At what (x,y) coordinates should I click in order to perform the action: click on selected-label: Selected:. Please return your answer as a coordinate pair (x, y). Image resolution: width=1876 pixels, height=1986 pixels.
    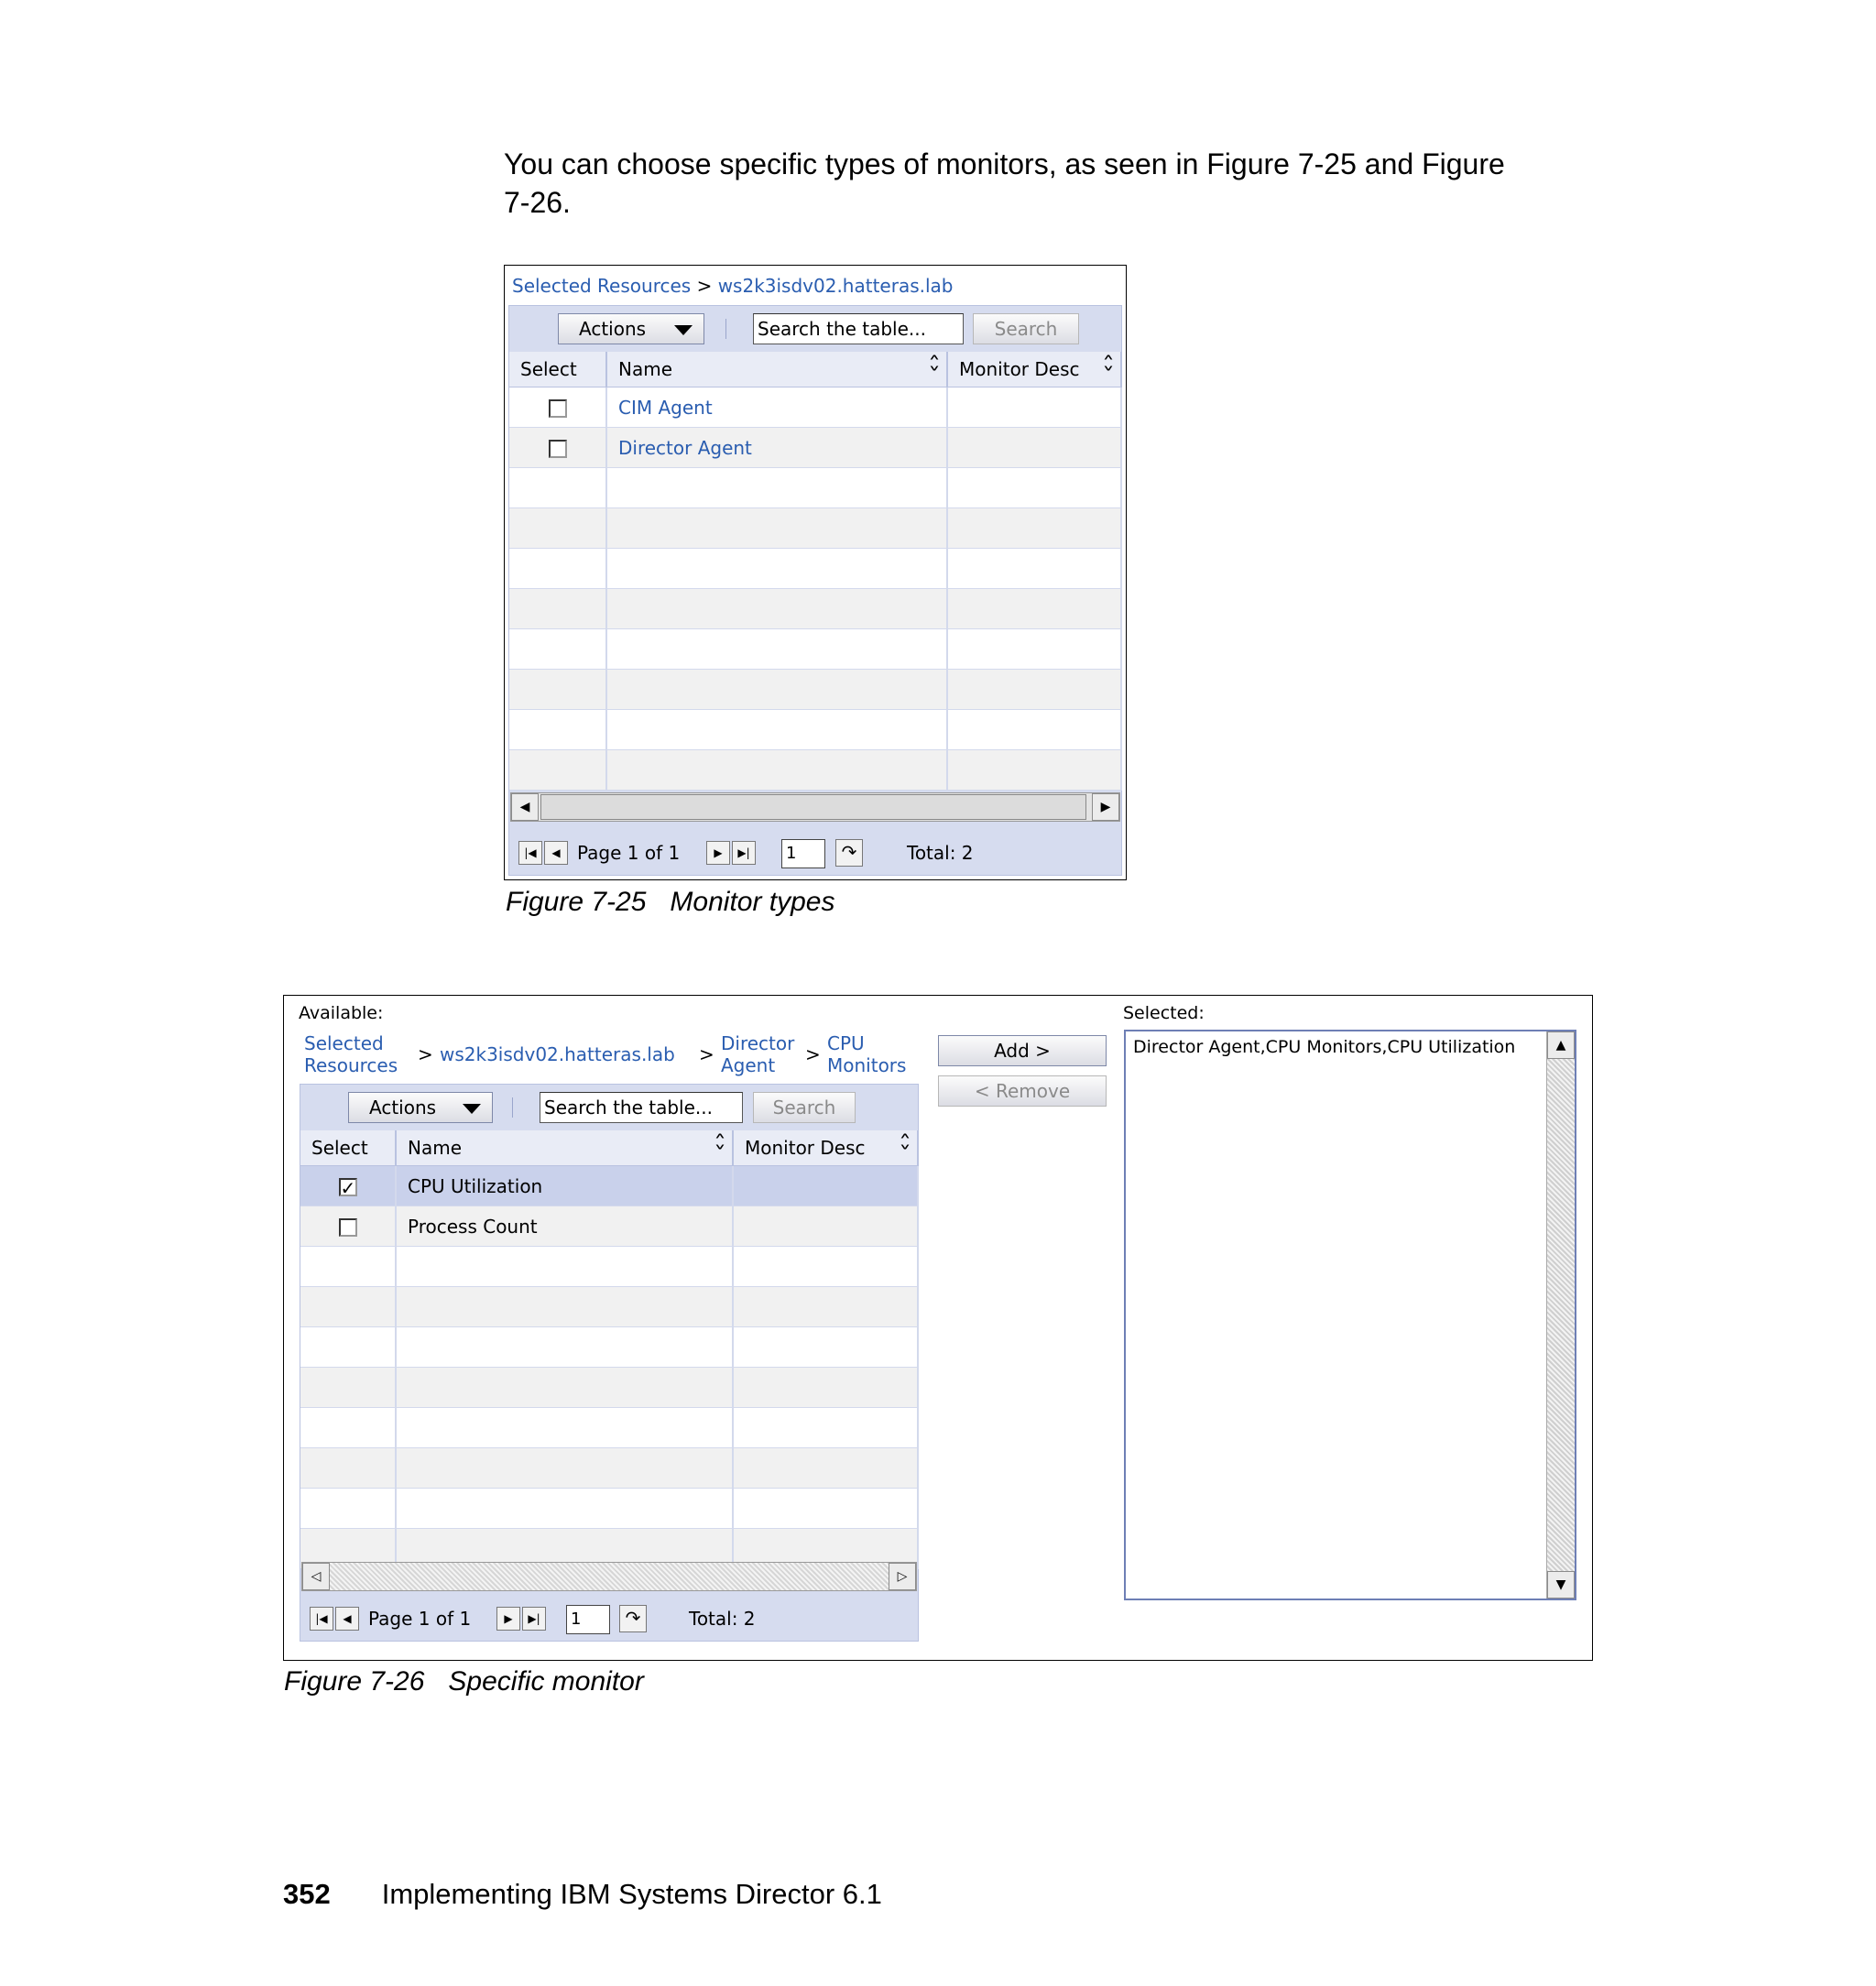
    Looking at the image, I should click on (1164, 1013).